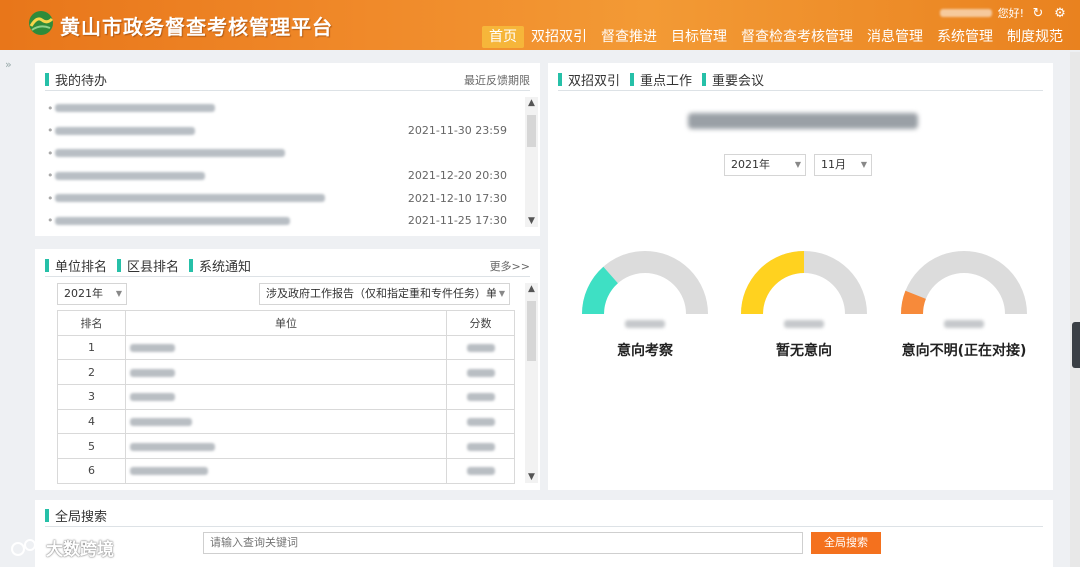  What do you see at coordinates (41, 23) in the screenshot?
I see `logo-icon` at bounding box center [41, 23].